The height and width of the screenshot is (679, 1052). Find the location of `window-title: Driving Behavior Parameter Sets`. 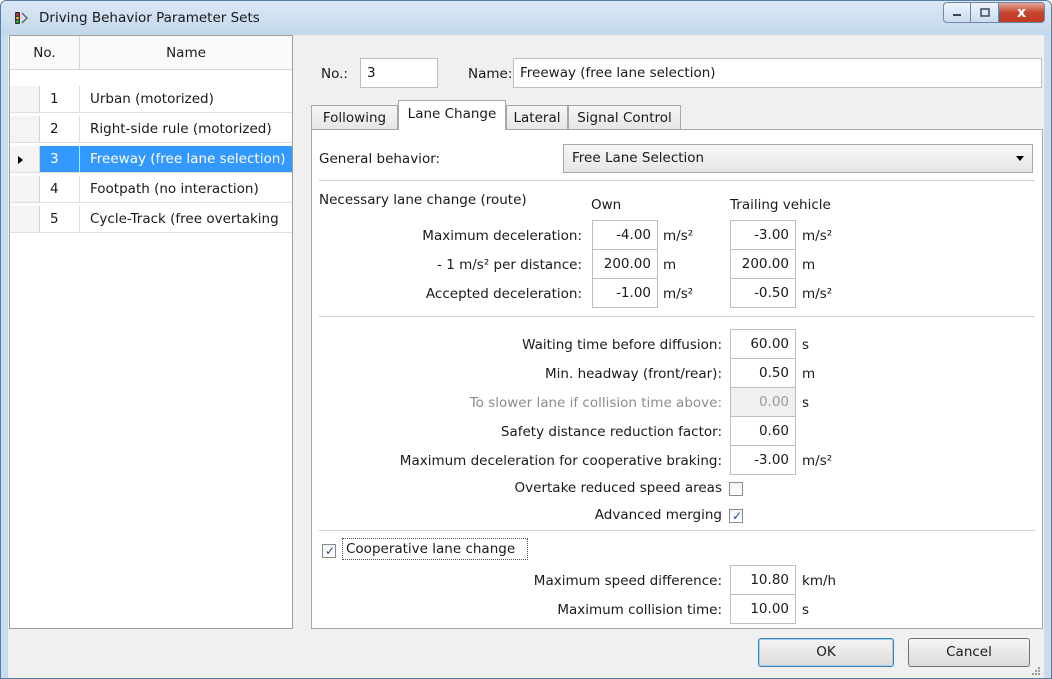

window-title: Driving Behavior Parameter Sets is located at coordinates (149, 18).